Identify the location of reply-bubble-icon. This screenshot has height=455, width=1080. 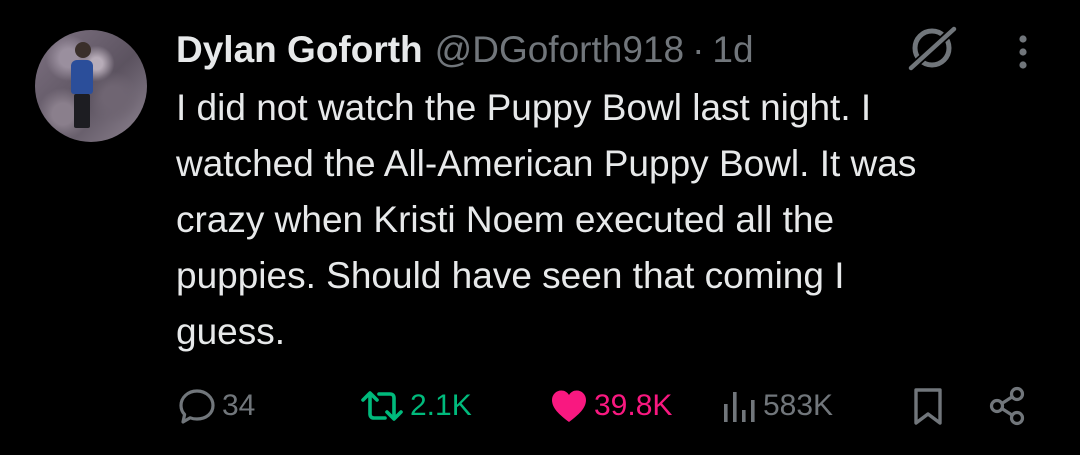
(197, 406).